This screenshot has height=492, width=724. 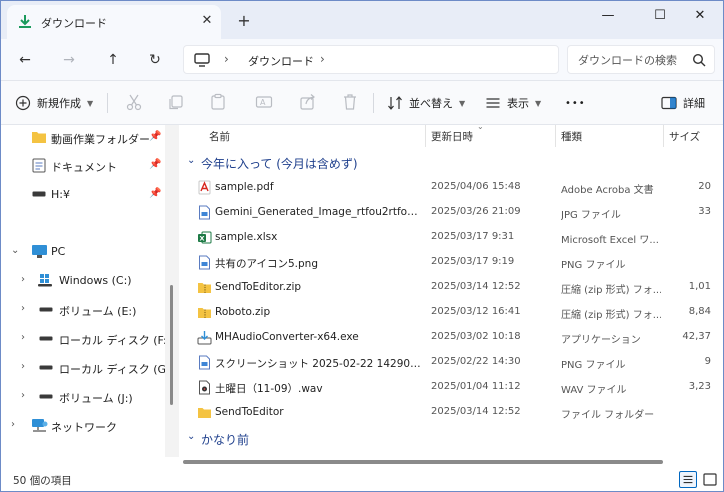 What do you see at coordinates (451, 412) in the screenshot?
I see `file-row: SendToEditor 2025/03/14 12:52 ファイル フォルダー` at bounding box center [451, 412].